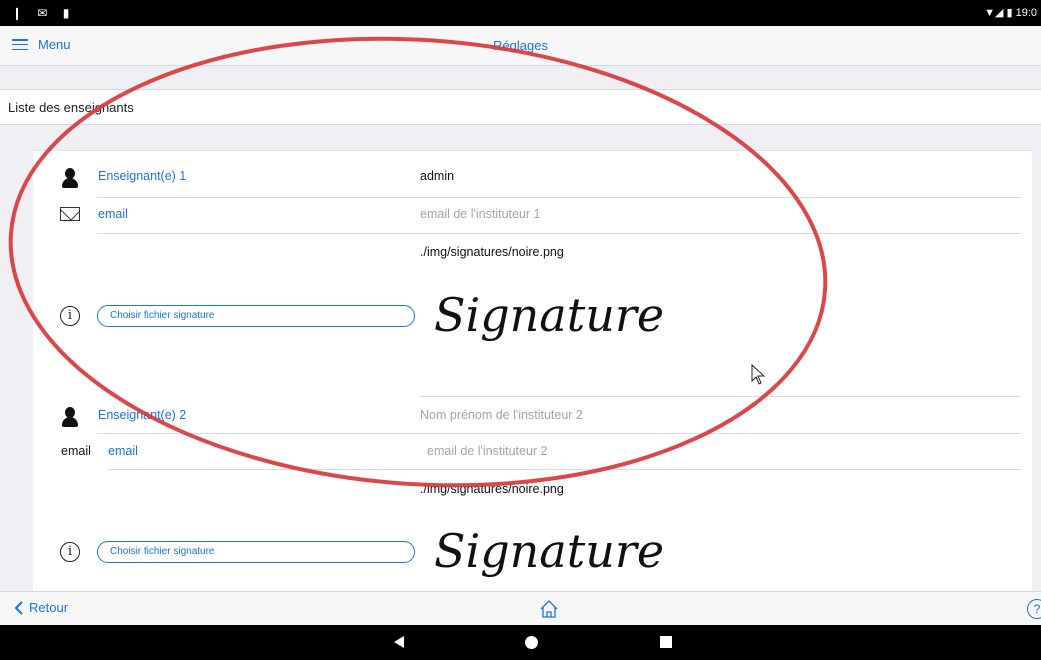  Describe the element at coordinates (256, 552) in the screenshot. I see `teacher-2-choose-signature-button: Choisir fichier signature` at that location.